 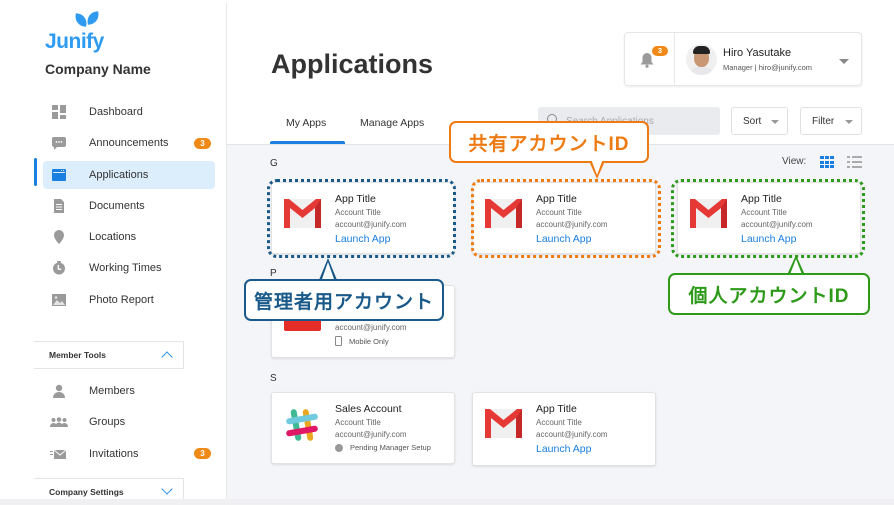 What do you see at coordinates (121, 299) in the screenshot?
I see `sidebar-item-label: Photo Report` at bounding box center [121, 299].